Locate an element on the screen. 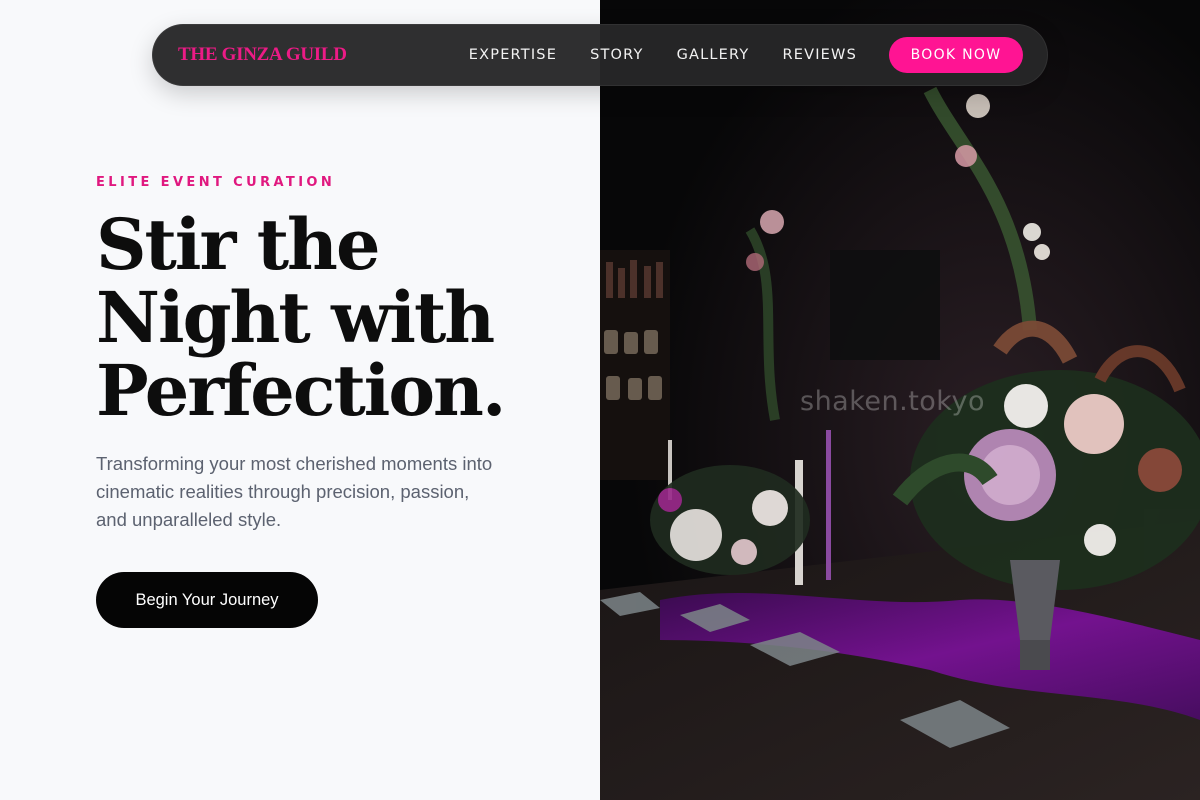  nav-link-story: STORY is located at coordinates (616, 55).